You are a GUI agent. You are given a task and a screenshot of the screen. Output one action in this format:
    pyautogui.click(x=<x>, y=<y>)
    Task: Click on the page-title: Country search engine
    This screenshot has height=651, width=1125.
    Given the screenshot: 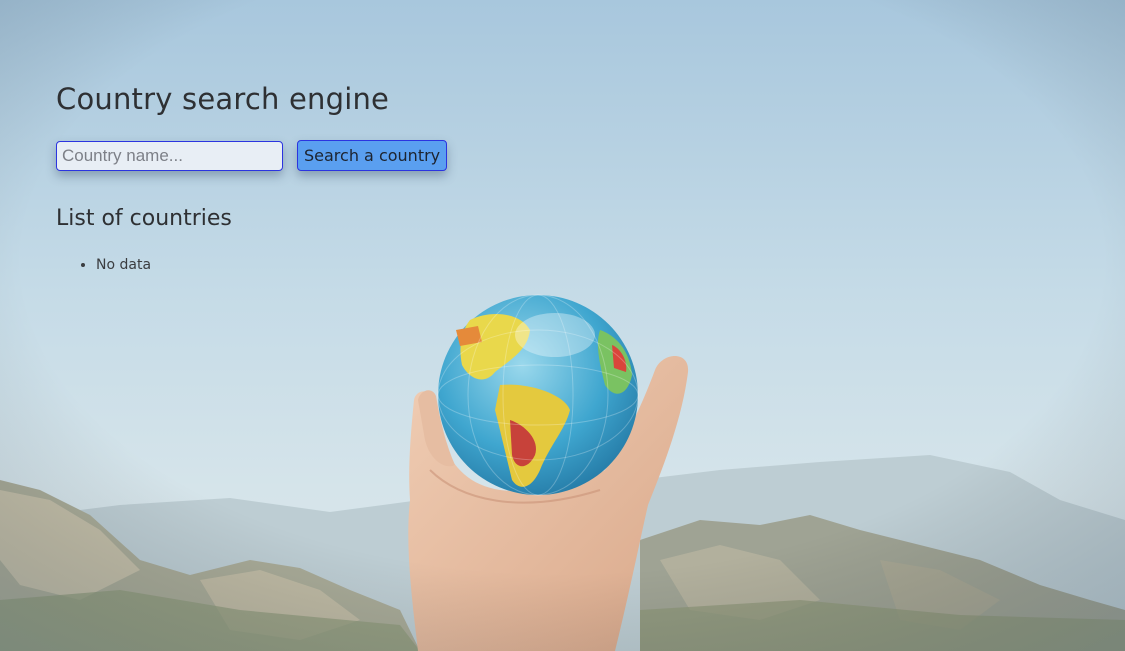 What is the action you would take?
    pyautogui.click(x=223, y=99)
    